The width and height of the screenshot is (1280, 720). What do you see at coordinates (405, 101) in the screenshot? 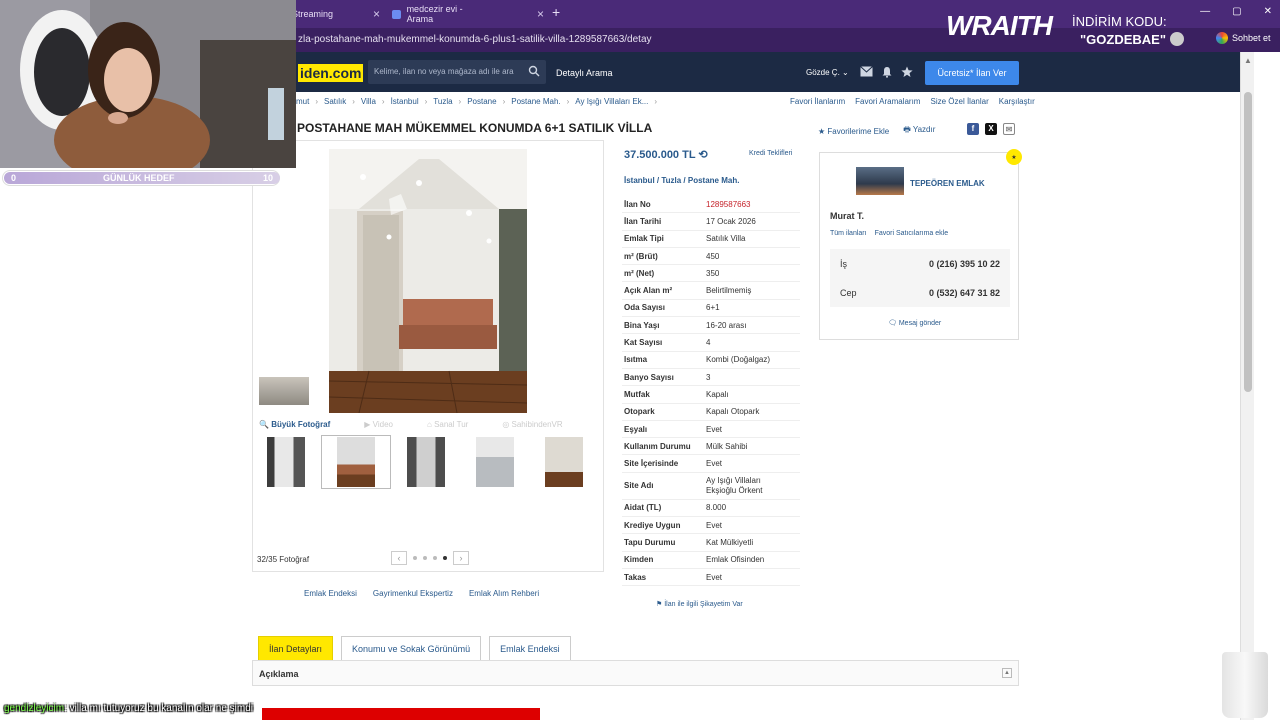
I see `breadcrumb-item: İstanbul` at bounding box center [405, 101].